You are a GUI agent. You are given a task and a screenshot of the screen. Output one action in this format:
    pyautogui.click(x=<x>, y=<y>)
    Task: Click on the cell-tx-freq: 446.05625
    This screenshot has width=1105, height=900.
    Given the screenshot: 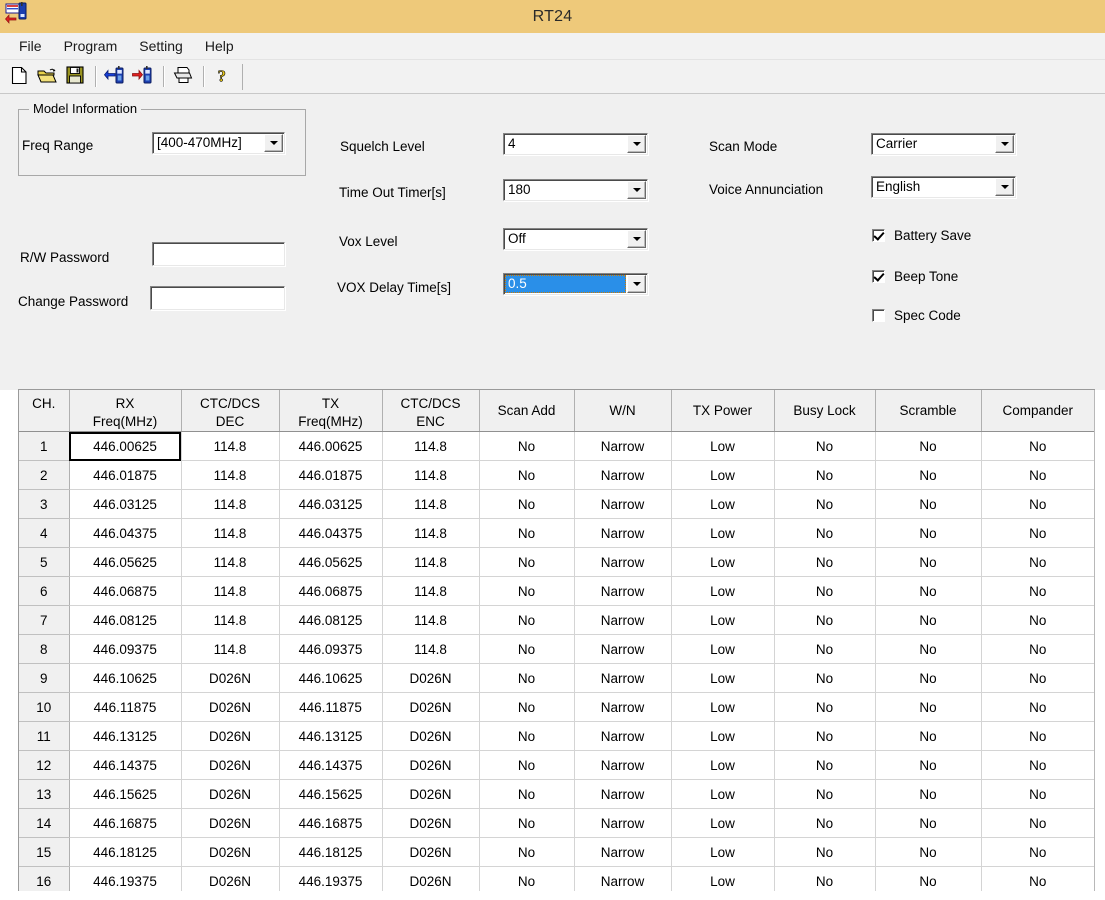 What is the action you would take?
    pyautogui.click(x=331, y=562)
    